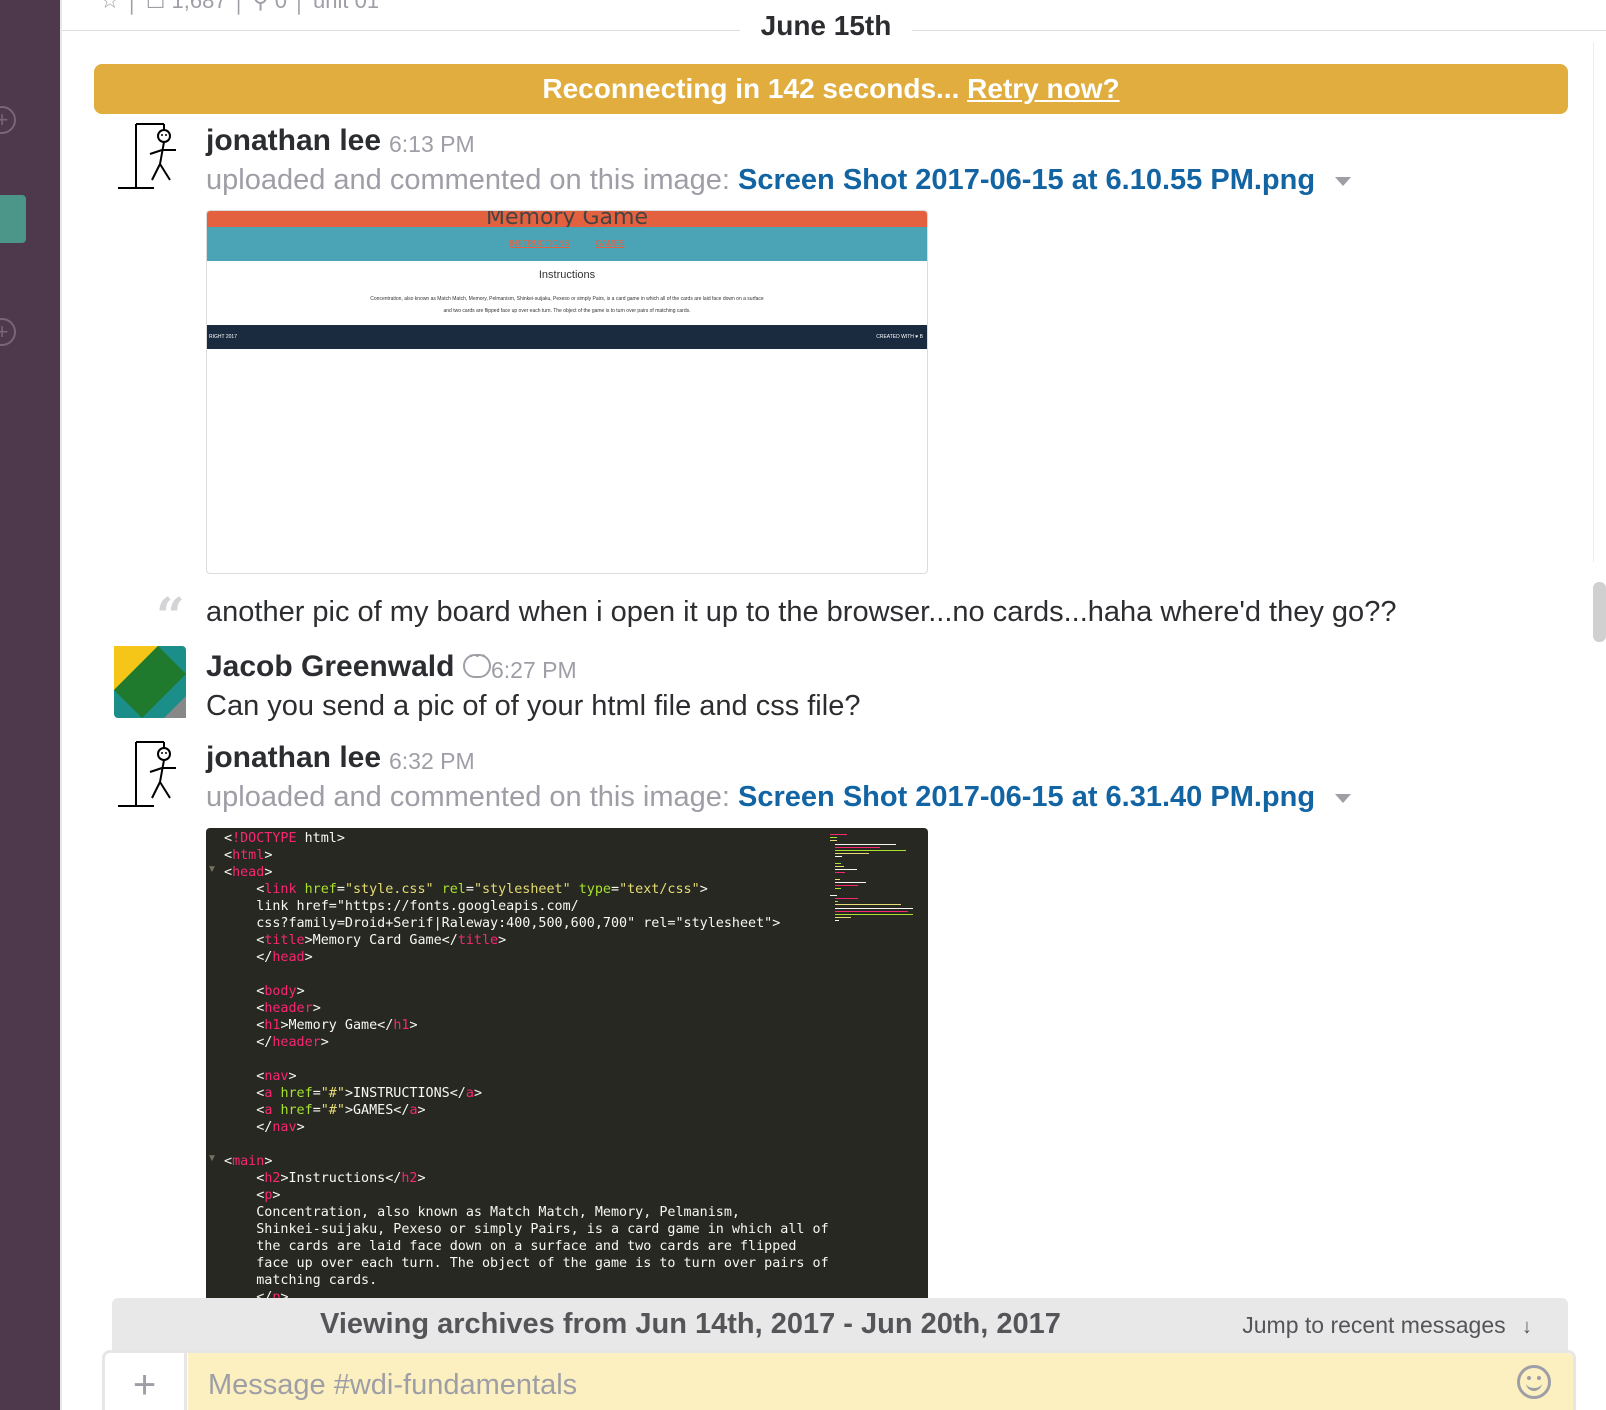 The width and height of the screenshot is (1606, 1410). What do you see at coordinates (264, 991) in the screenshot?
I see `code-line: <body>` at bounding box center [264, 991].